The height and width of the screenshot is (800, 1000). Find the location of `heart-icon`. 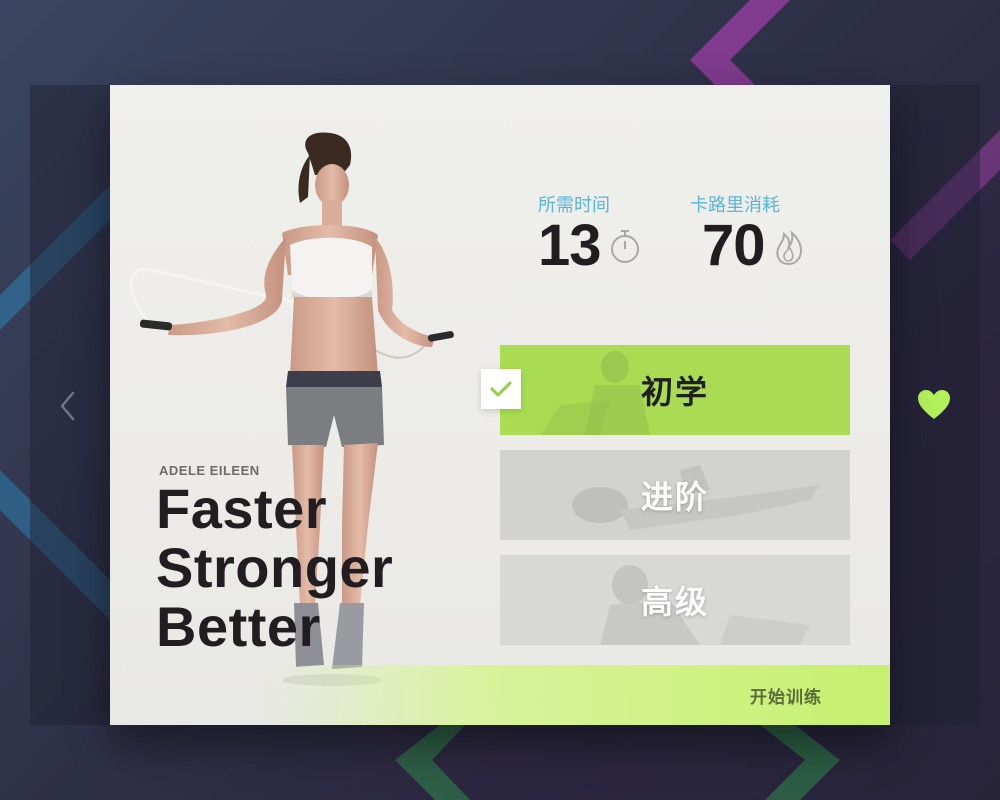

heart-icon is located at coordinates (934, 404).